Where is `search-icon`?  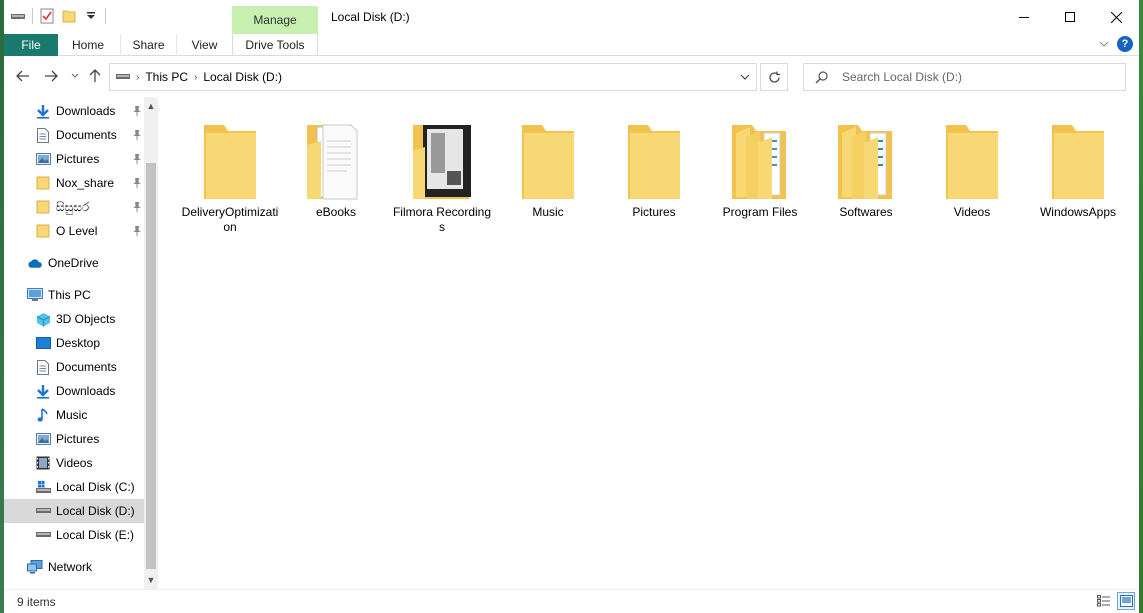
search-icon is located at coordinates (821, 77).